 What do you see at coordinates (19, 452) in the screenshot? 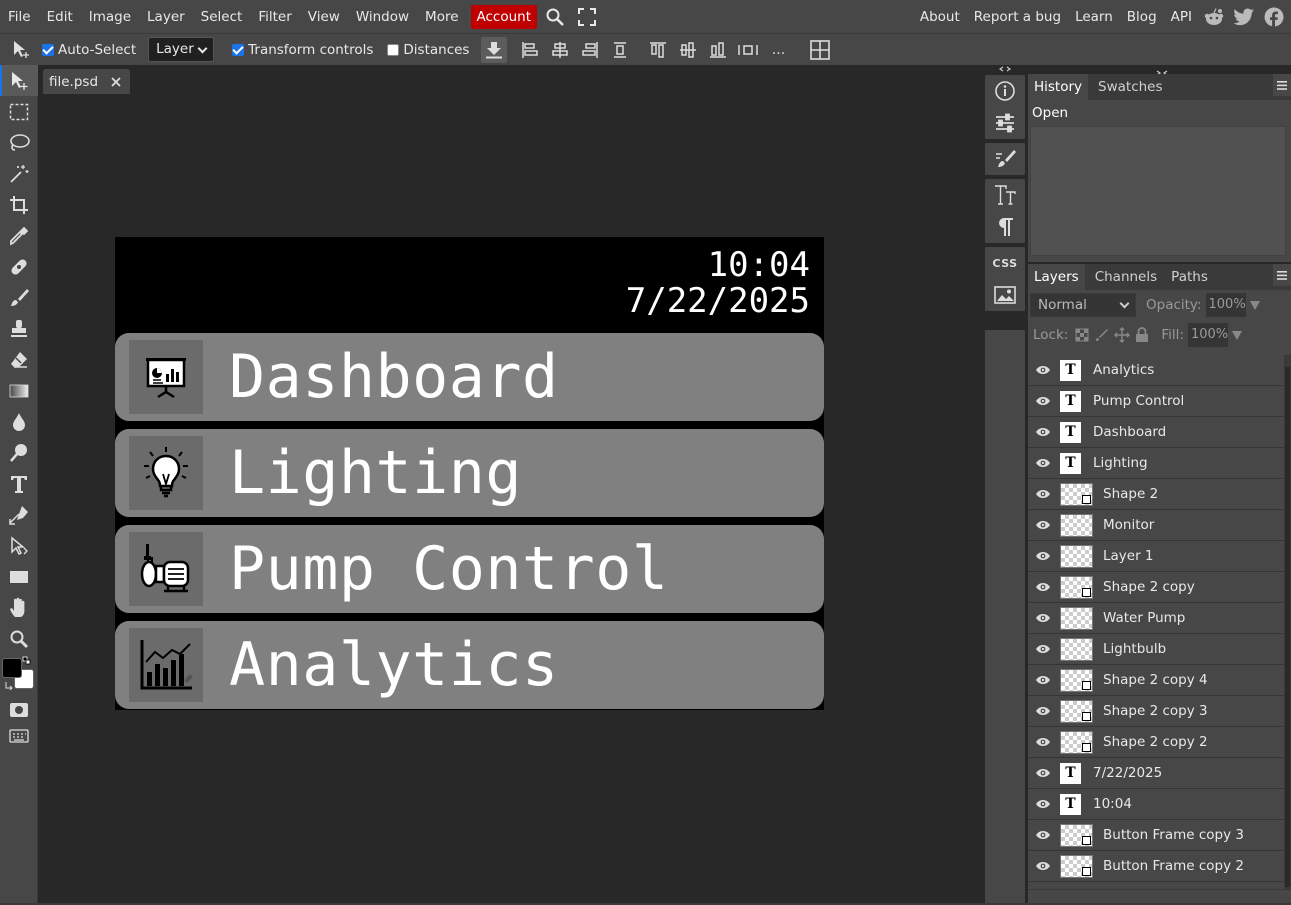
I see `dodge-tool` at bounding box center [19, 452].